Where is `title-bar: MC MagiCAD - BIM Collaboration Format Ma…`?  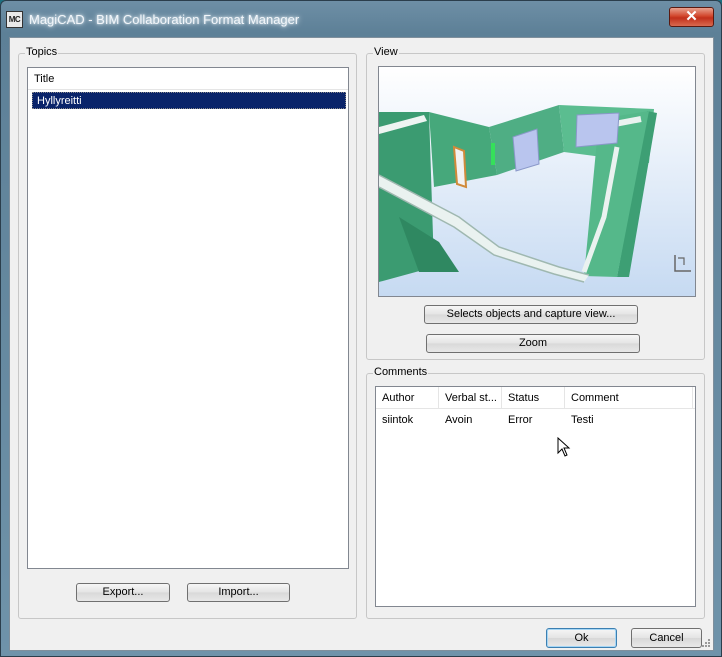
title-bar: MC MagiCAD - BIM Collaboration Format Ma… is located at coordinates (361, 18).